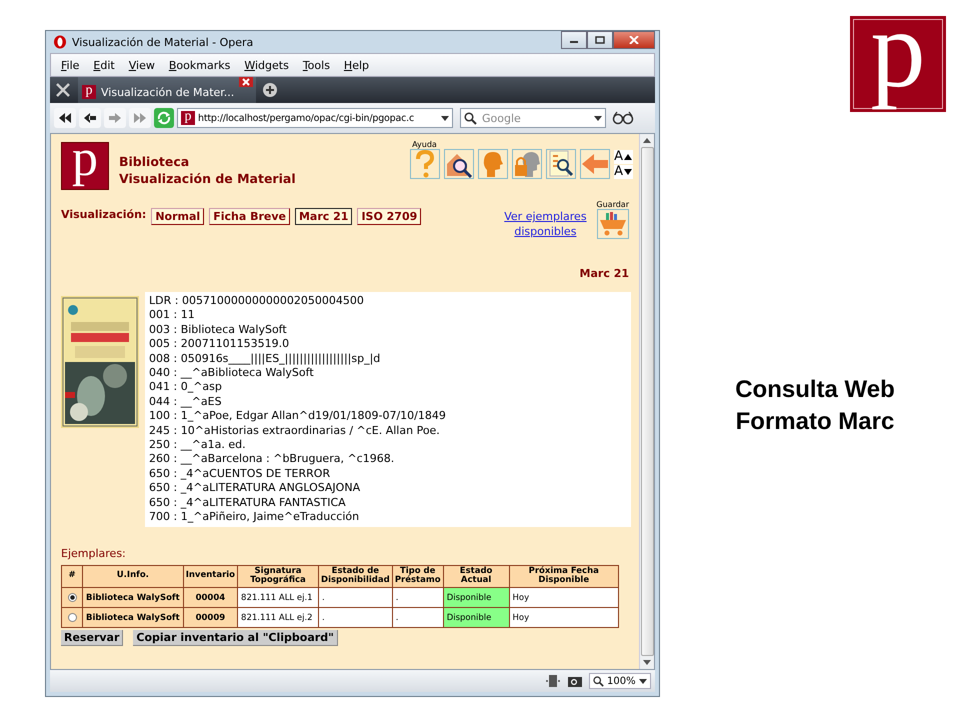 This screenshot has width=960, height=720. What do you see at coordinates (646, 401) in the screenshot?
I see `scrollbar` at bounding box center [646, 401].